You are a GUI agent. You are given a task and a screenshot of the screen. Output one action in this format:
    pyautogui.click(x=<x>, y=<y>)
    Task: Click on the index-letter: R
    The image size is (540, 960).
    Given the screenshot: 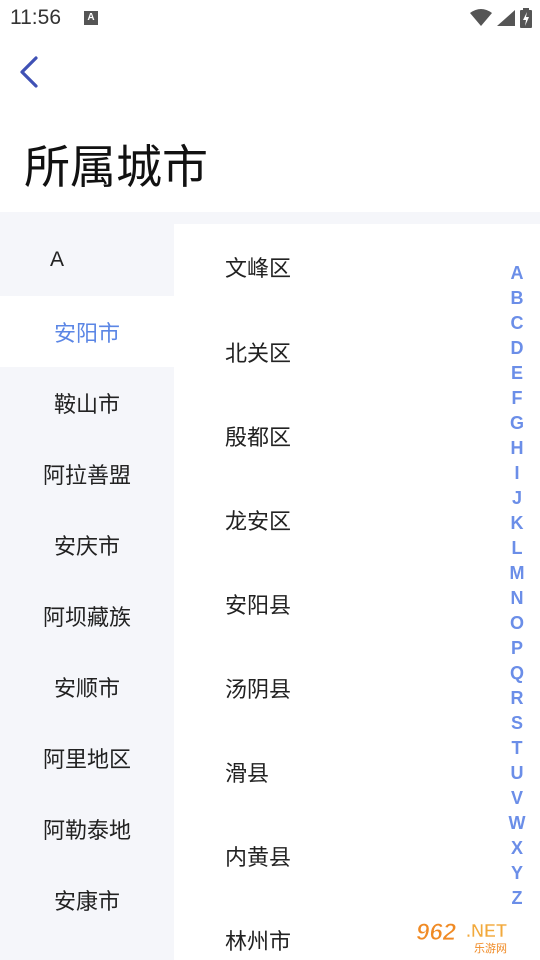 What is the action you would take?
    pyautogui.click(x=517, y=698)
    